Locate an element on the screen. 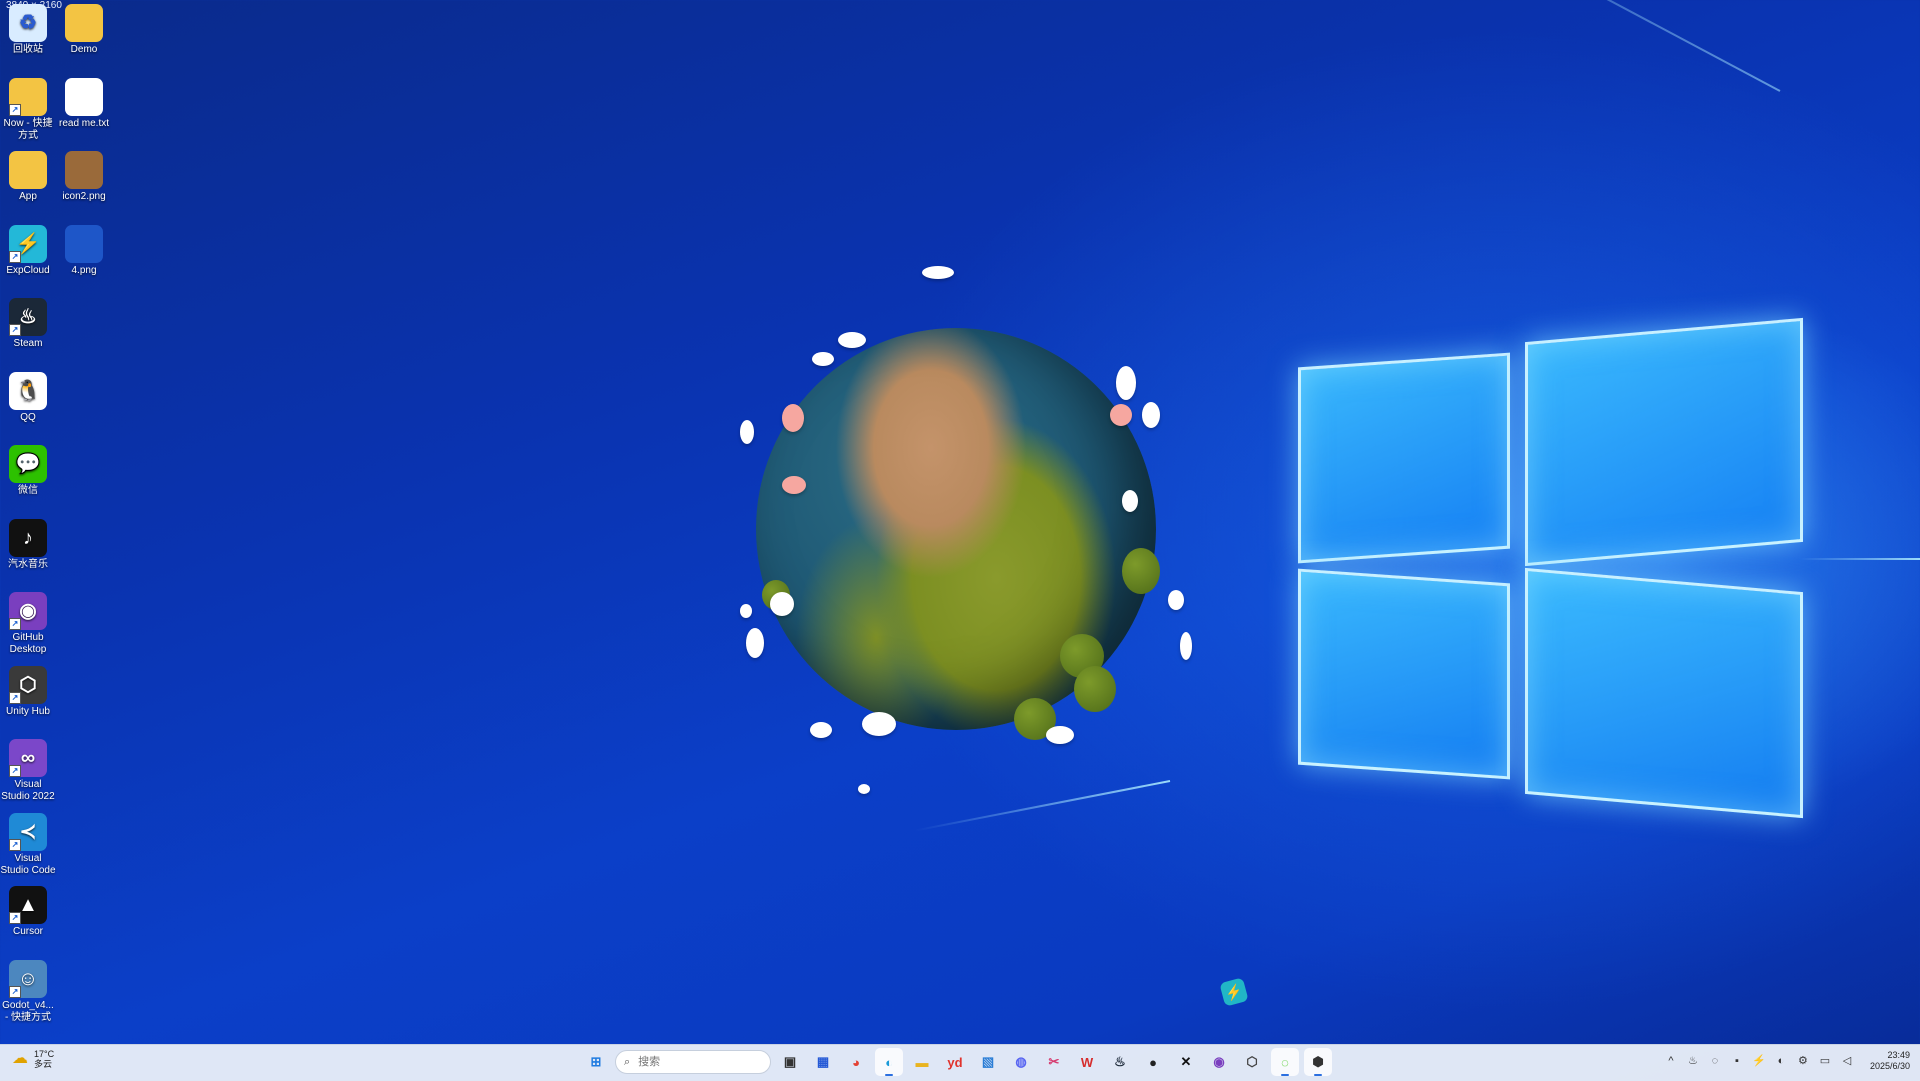 The height and width of the screenshot is (1081, 1920). github-desktop-icon: ◉ is located at coordinates (1219, 1061).